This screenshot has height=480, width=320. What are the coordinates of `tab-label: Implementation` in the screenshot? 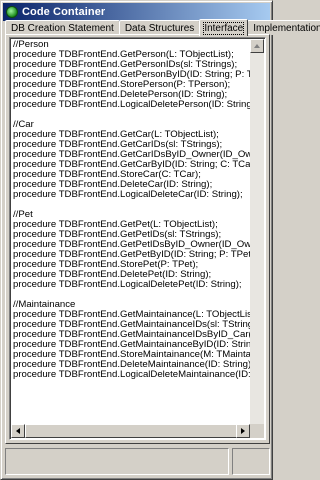 It's located at (286, 28).